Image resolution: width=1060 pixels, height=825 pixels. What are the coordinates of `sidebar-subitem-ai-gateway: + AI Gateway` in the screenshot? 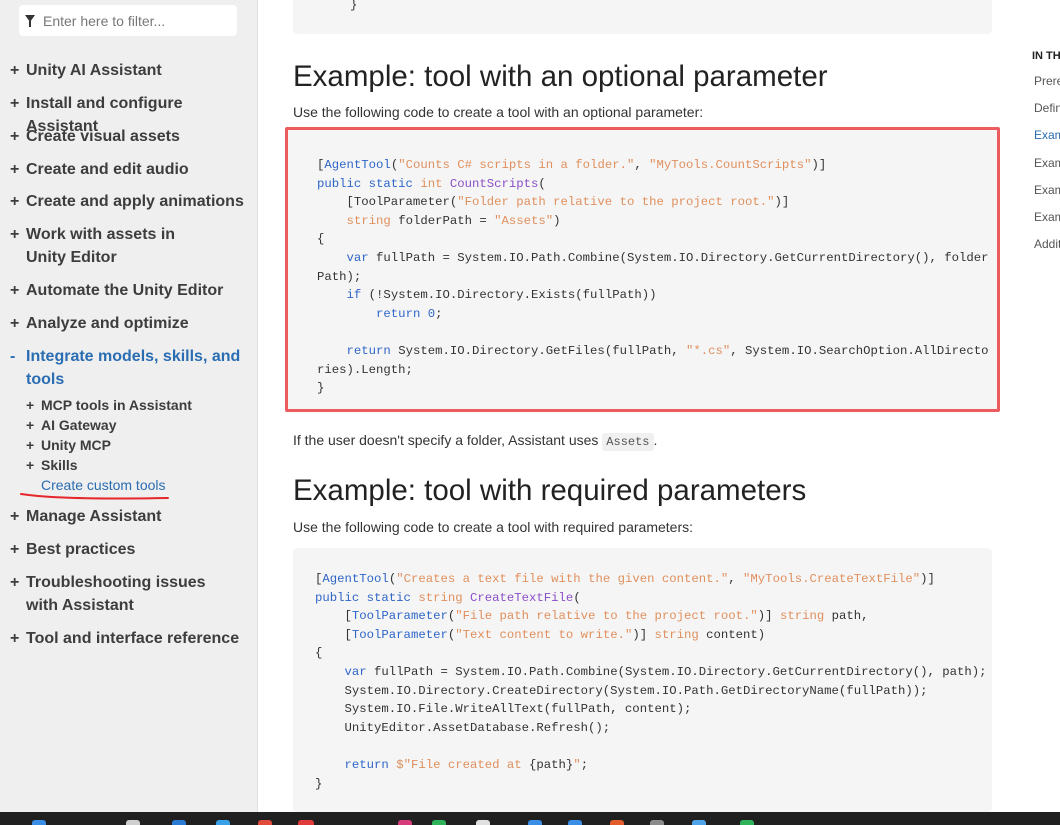 It's located at (58, 425).